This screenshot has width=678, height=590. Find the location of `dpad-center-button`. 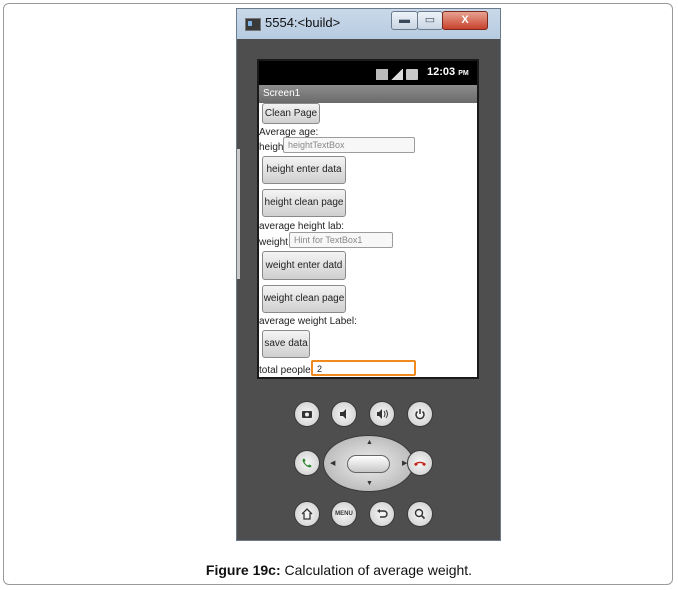

dpad-center-button is located at coordinates (368, 464).